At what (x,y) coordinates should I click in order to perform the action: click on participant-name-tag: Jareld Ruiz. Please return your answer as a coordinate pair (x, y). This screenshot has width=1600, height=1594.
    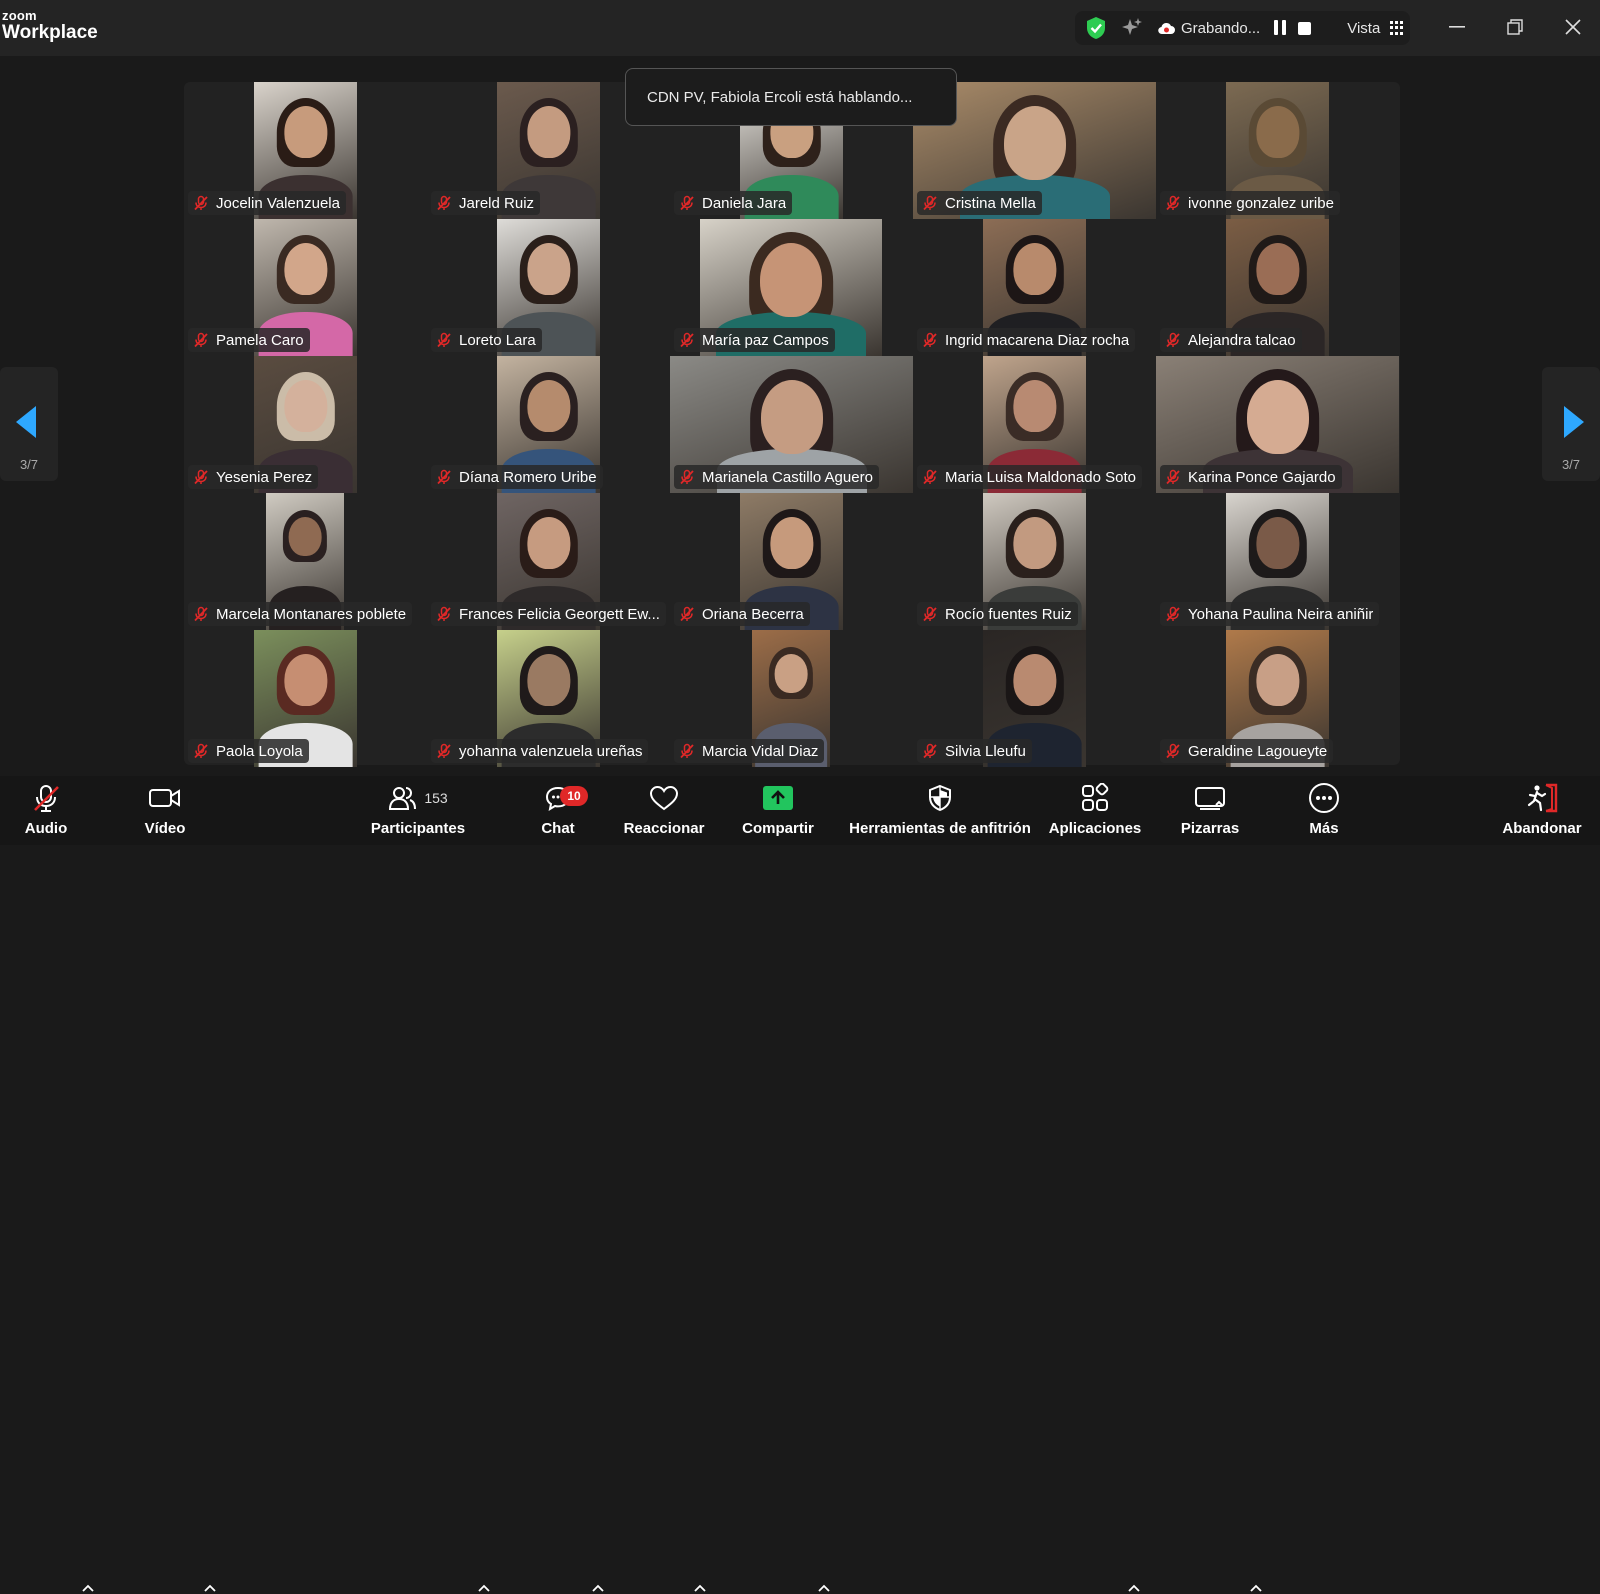
    Looking at the image, I should click on (486, 203).